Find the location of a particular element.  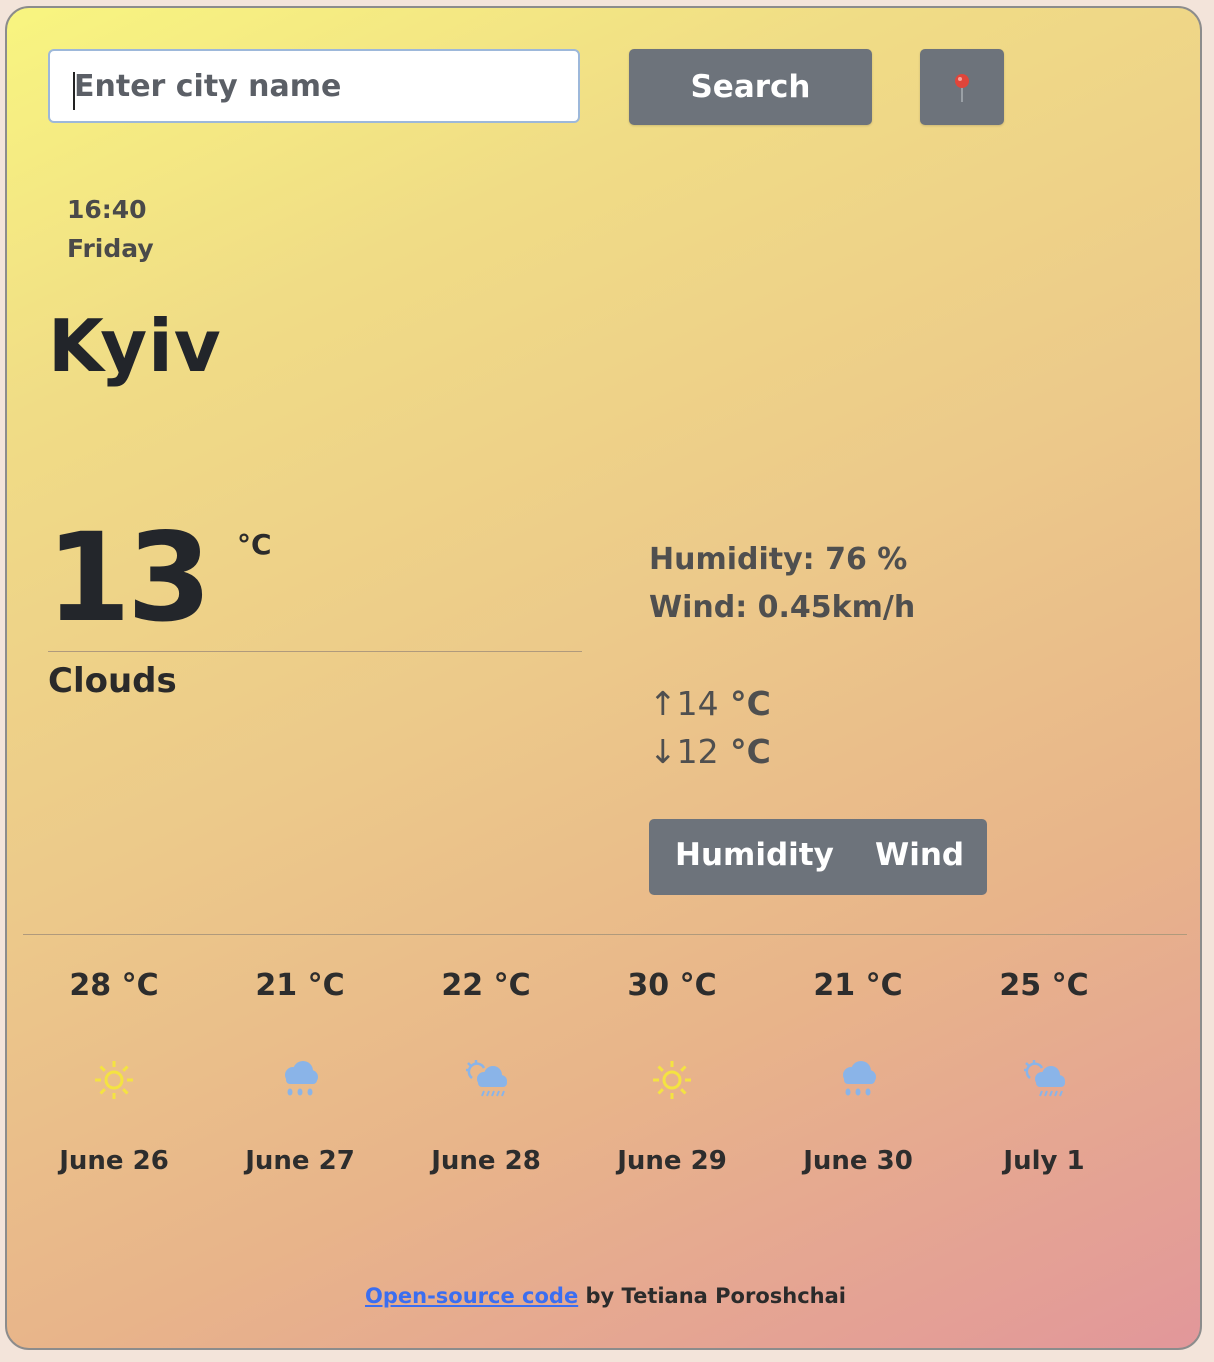

forecast-temp: 25 °C is located at coordinates (1044, 985).